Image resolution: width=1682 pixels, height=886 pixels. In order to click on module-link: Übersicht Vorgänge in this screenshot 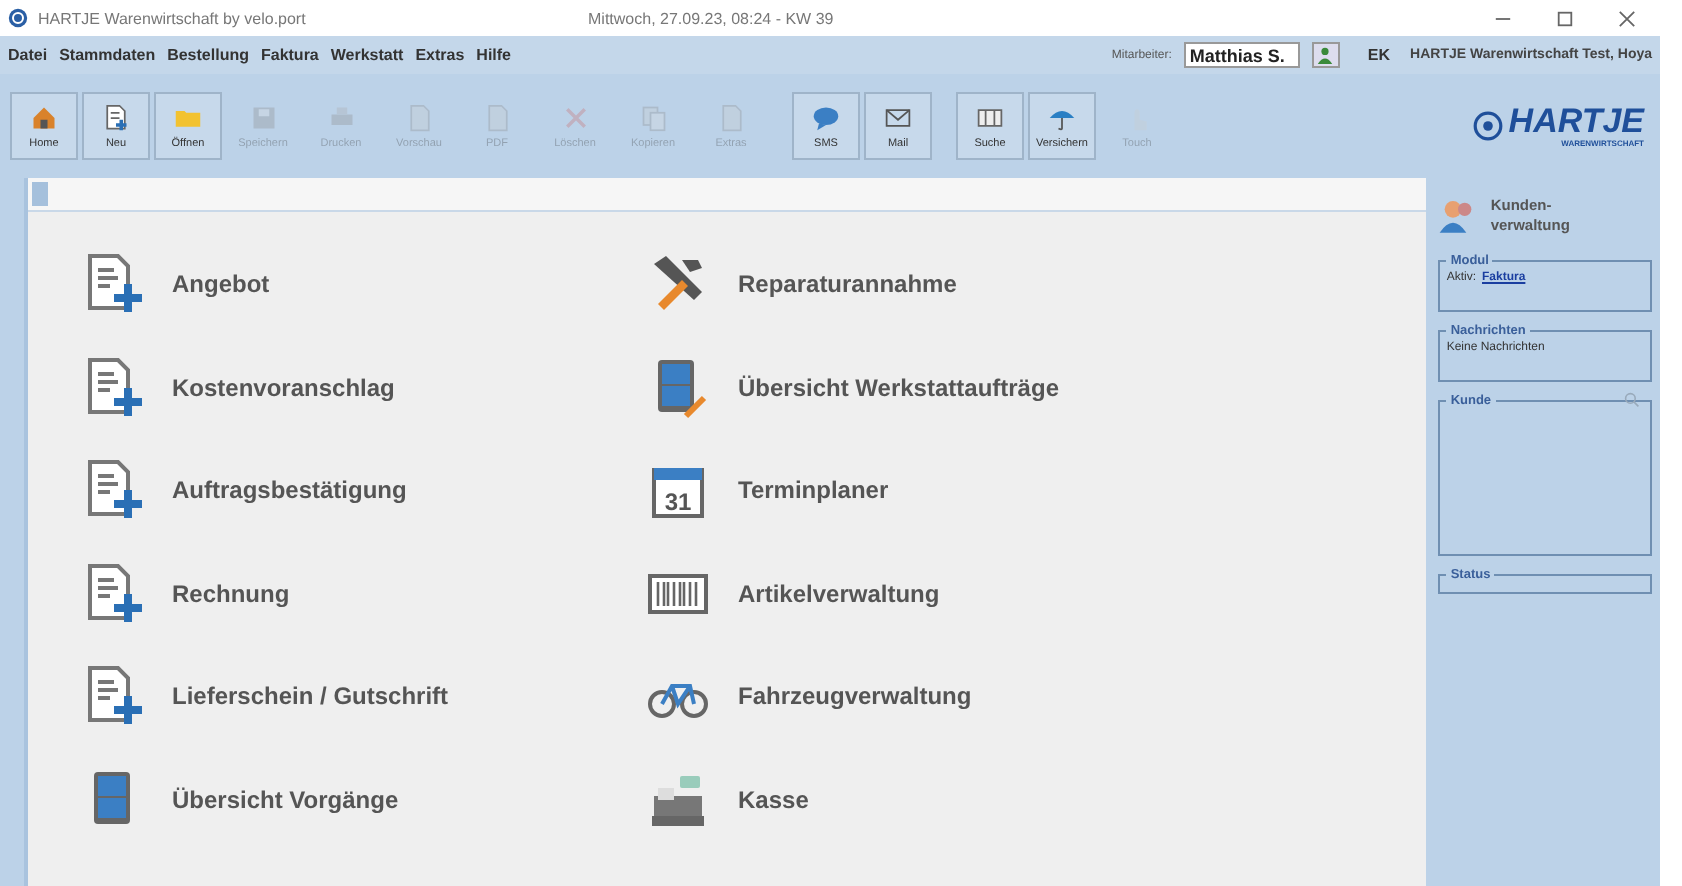, I will do `click(285, 799)`.